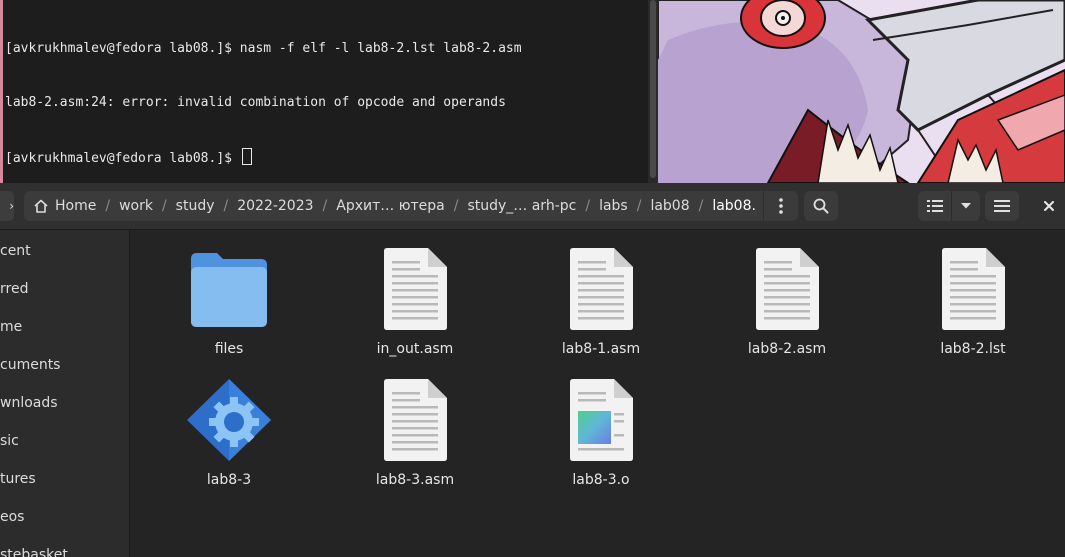 This screenshot has height=557, width=1065. I want to click on terminal-prompt: [avkrukhmalev@fedora lab08.]$, so click(122, 158).